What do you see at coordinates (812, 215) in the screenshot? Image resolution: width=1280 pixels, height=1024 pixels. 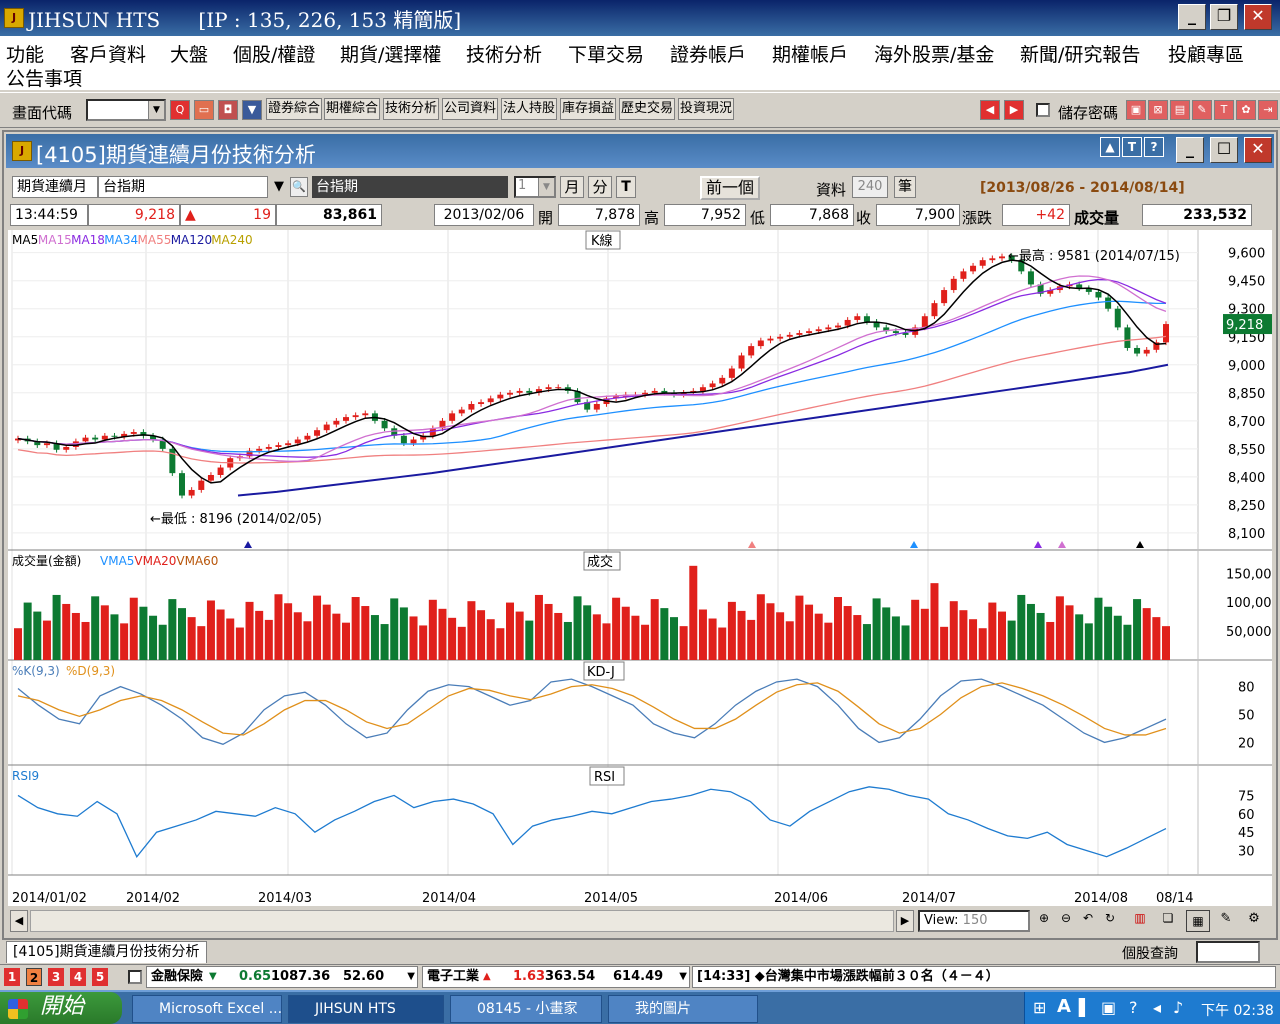 I see `quote-low: 7,868` at bounding box center [812, 215].